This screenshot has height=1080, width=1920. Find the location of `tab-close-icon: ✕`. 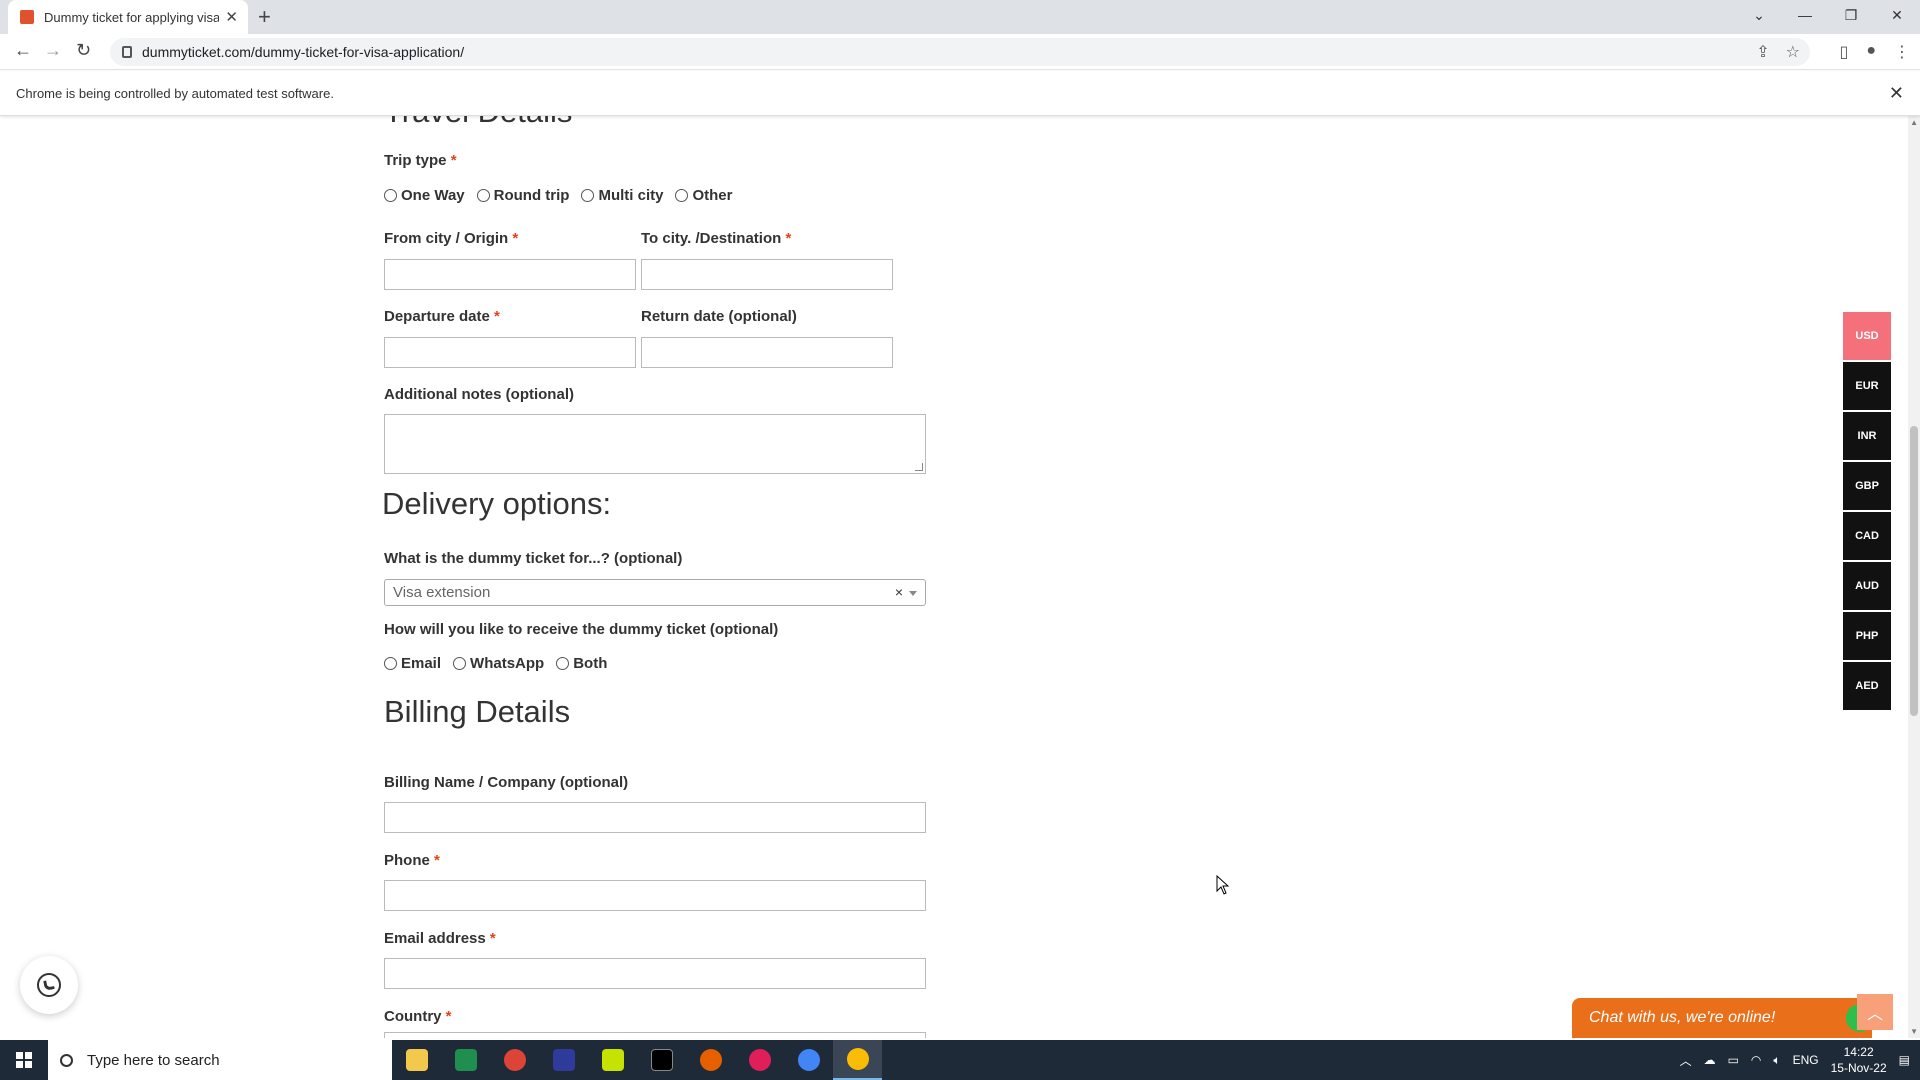

tab-close-icon: ✕ is located at coordinates (231, 17).